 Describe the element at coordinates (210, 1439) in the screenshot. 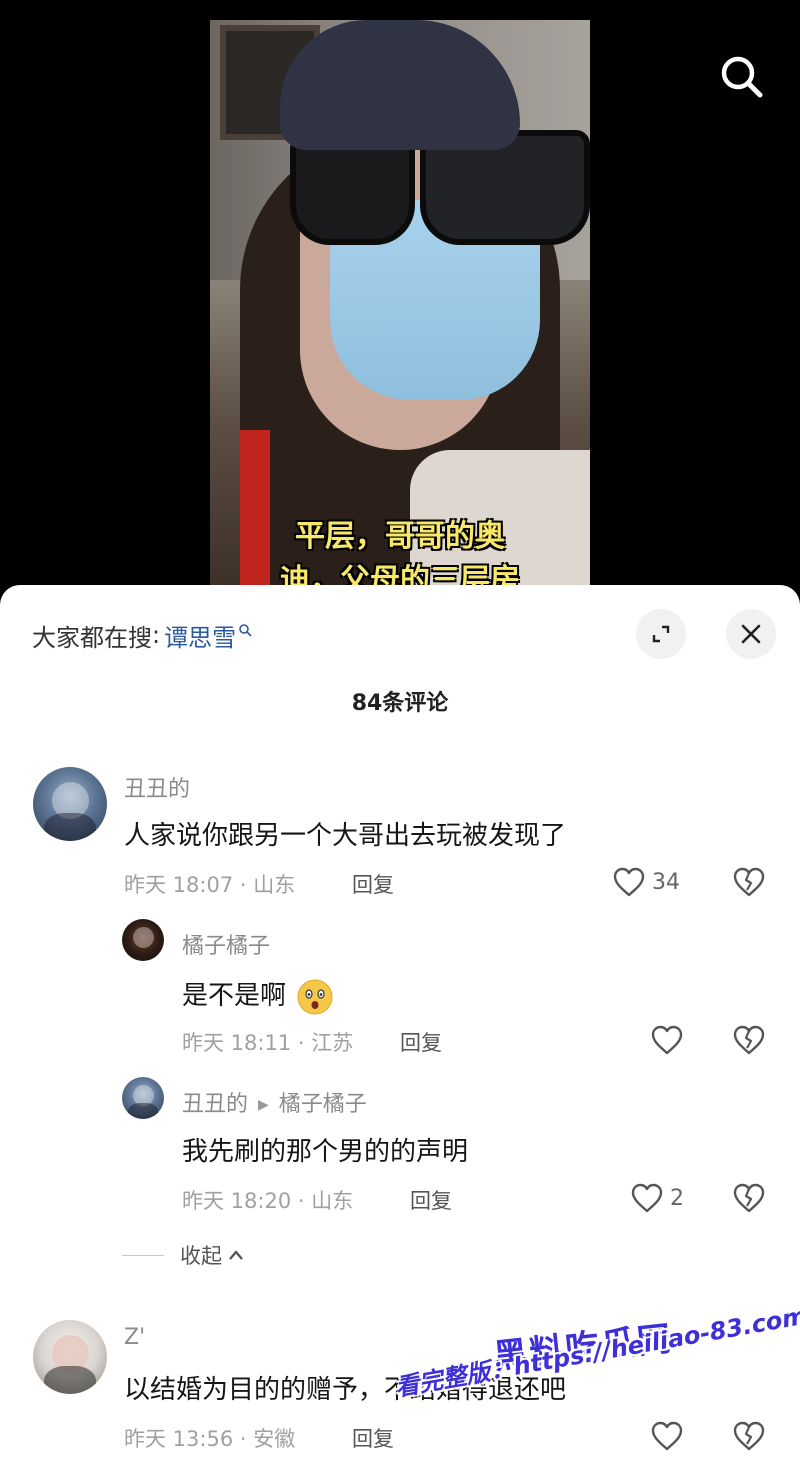

I see `comment-time-location: 昨天 13:56 · 安徽` at that location.